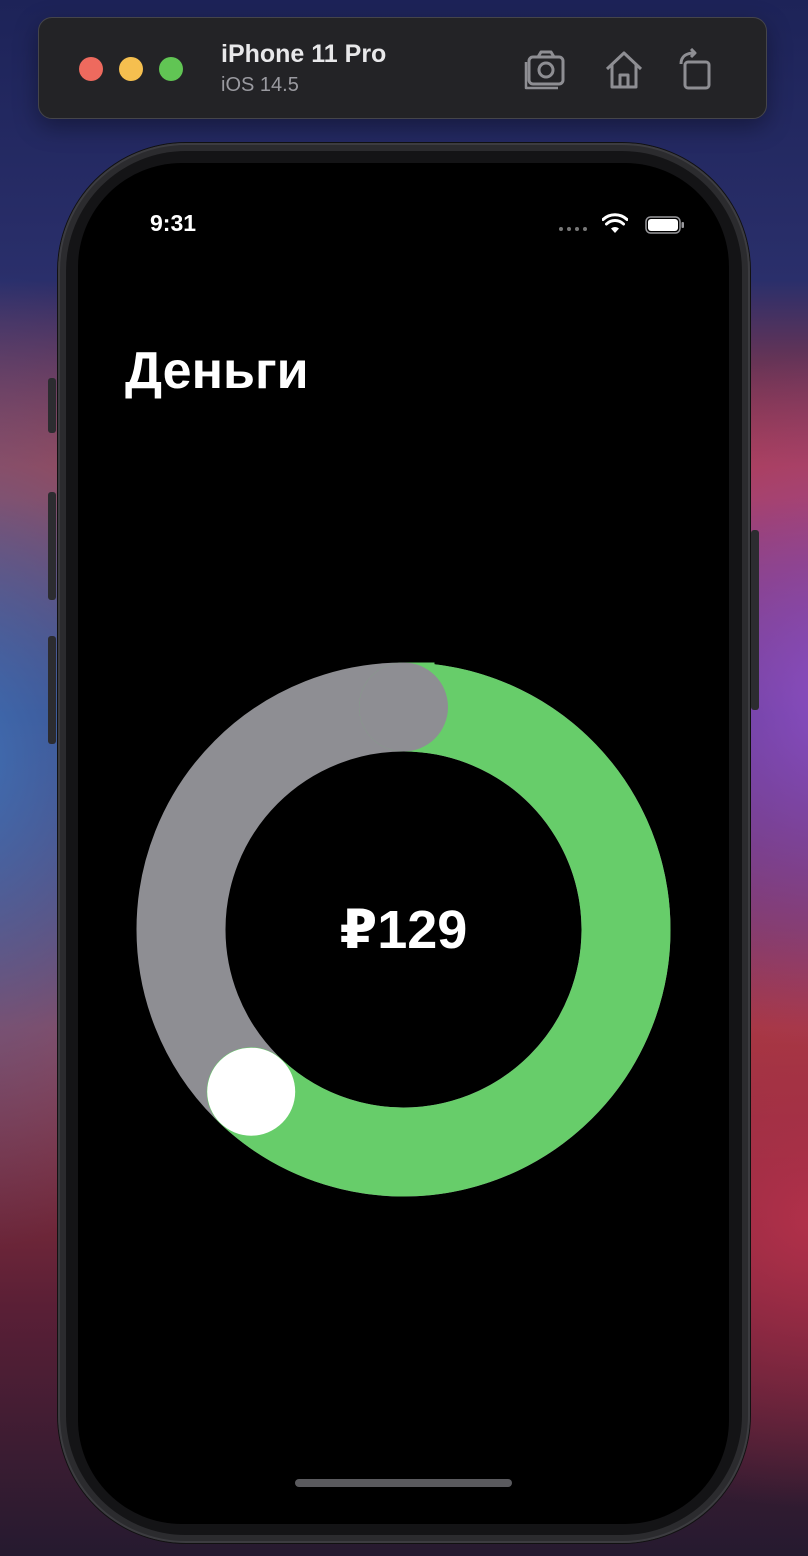  I want to click on cellular-signal-icon, so click(573, 229).